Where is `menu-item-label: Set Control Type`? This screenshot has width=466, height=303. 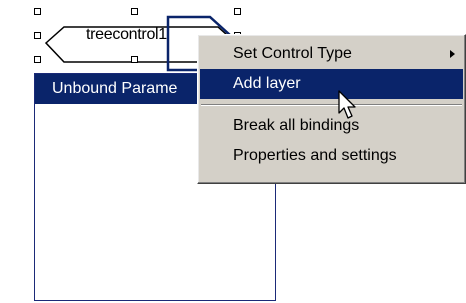 menu-item-label: Set Control Type is located at coordinates (292, 53).